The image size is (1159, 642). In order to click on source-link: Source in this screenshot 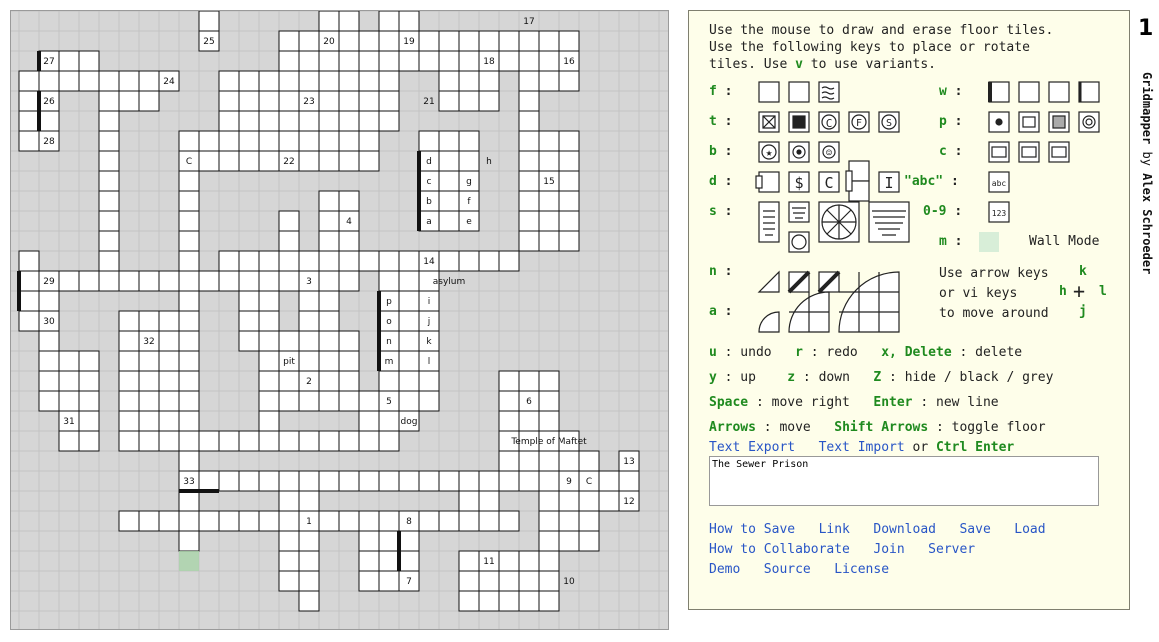, I will do `click(787, 569)`.